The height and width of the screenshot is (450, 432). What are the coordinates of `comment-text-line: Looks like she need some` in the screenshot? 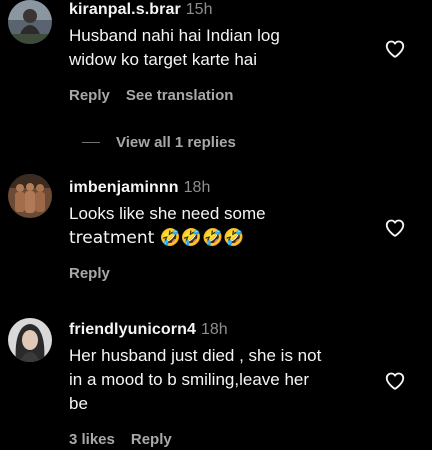 It's located at (167, 213).